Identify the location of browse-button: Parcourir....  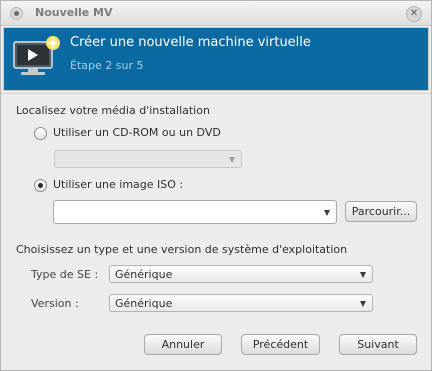
(381, 211).